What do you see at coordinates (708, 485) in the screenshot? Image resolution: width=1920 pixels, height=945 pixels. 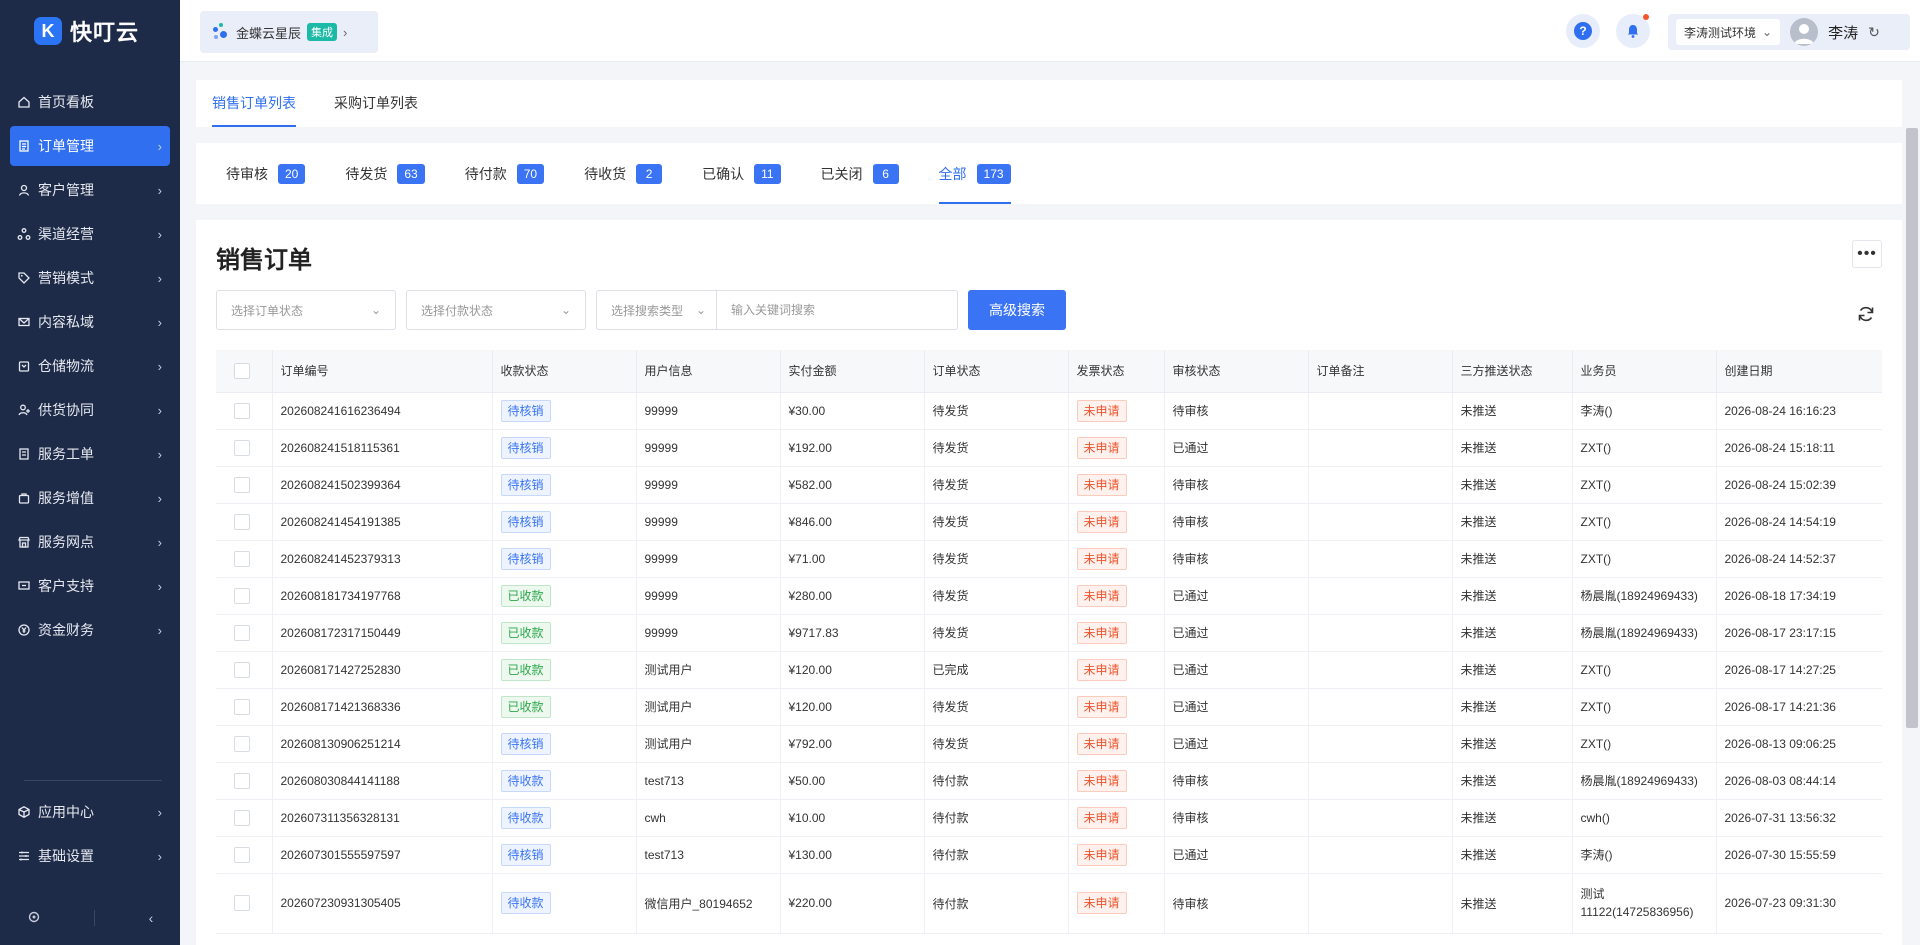 I see `user-info: 99999` at bounding box center [708, 485].